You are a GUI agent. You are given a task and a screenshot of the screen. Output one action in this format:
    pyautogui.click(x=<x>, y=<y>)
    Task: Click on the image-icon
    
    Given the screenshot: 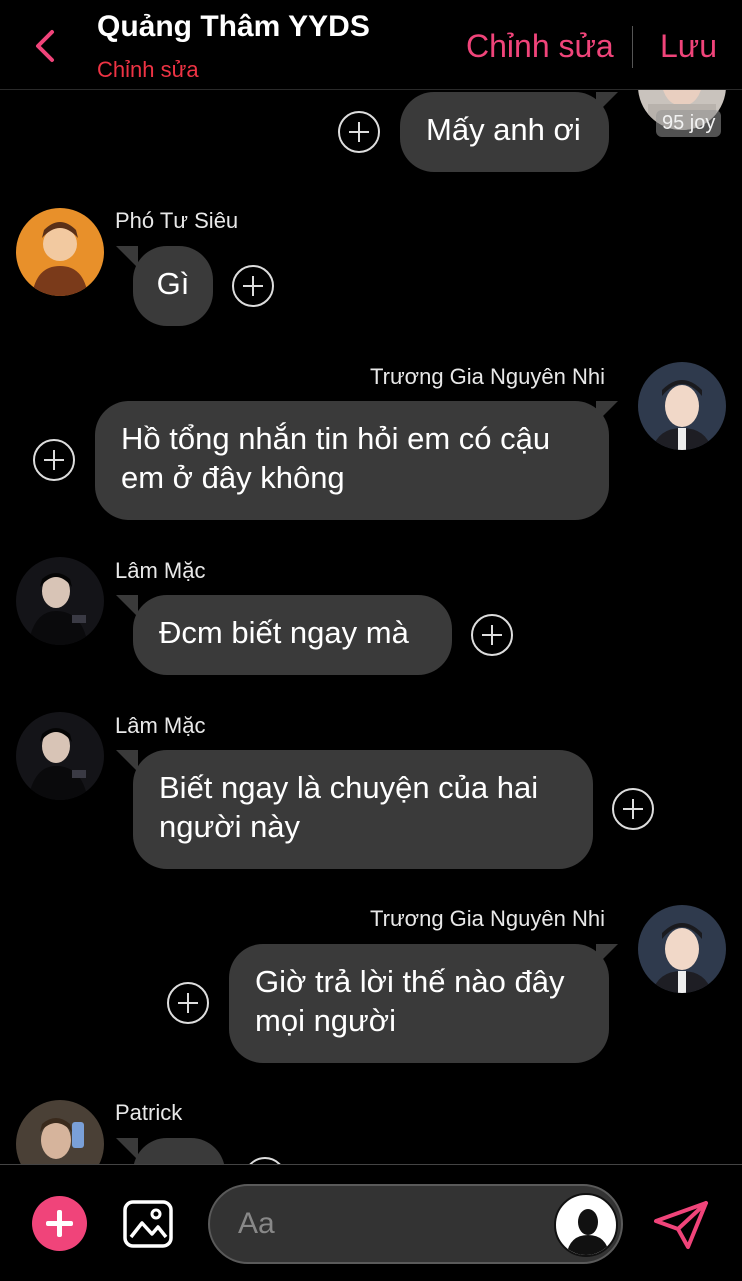 What is the action you would take?
    pyautogui.click(x=148, y=1224)
    